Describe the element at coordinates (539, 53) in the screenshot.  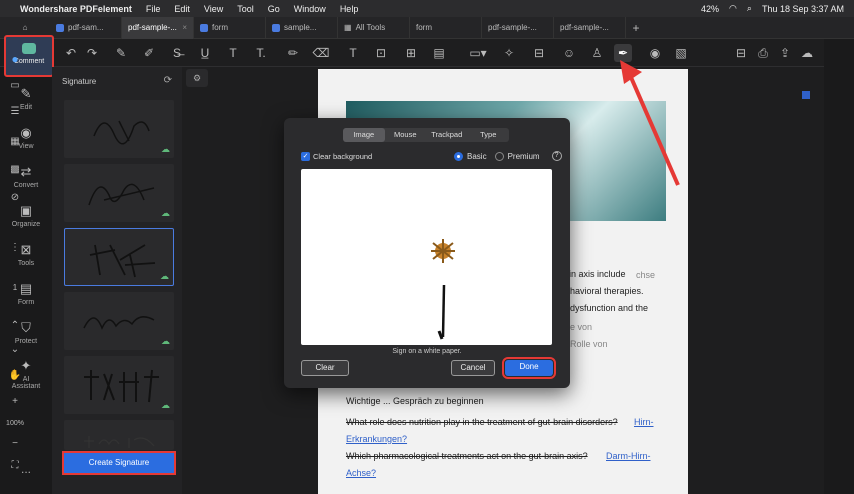
I see `measure-icon: ⊟` at that location.